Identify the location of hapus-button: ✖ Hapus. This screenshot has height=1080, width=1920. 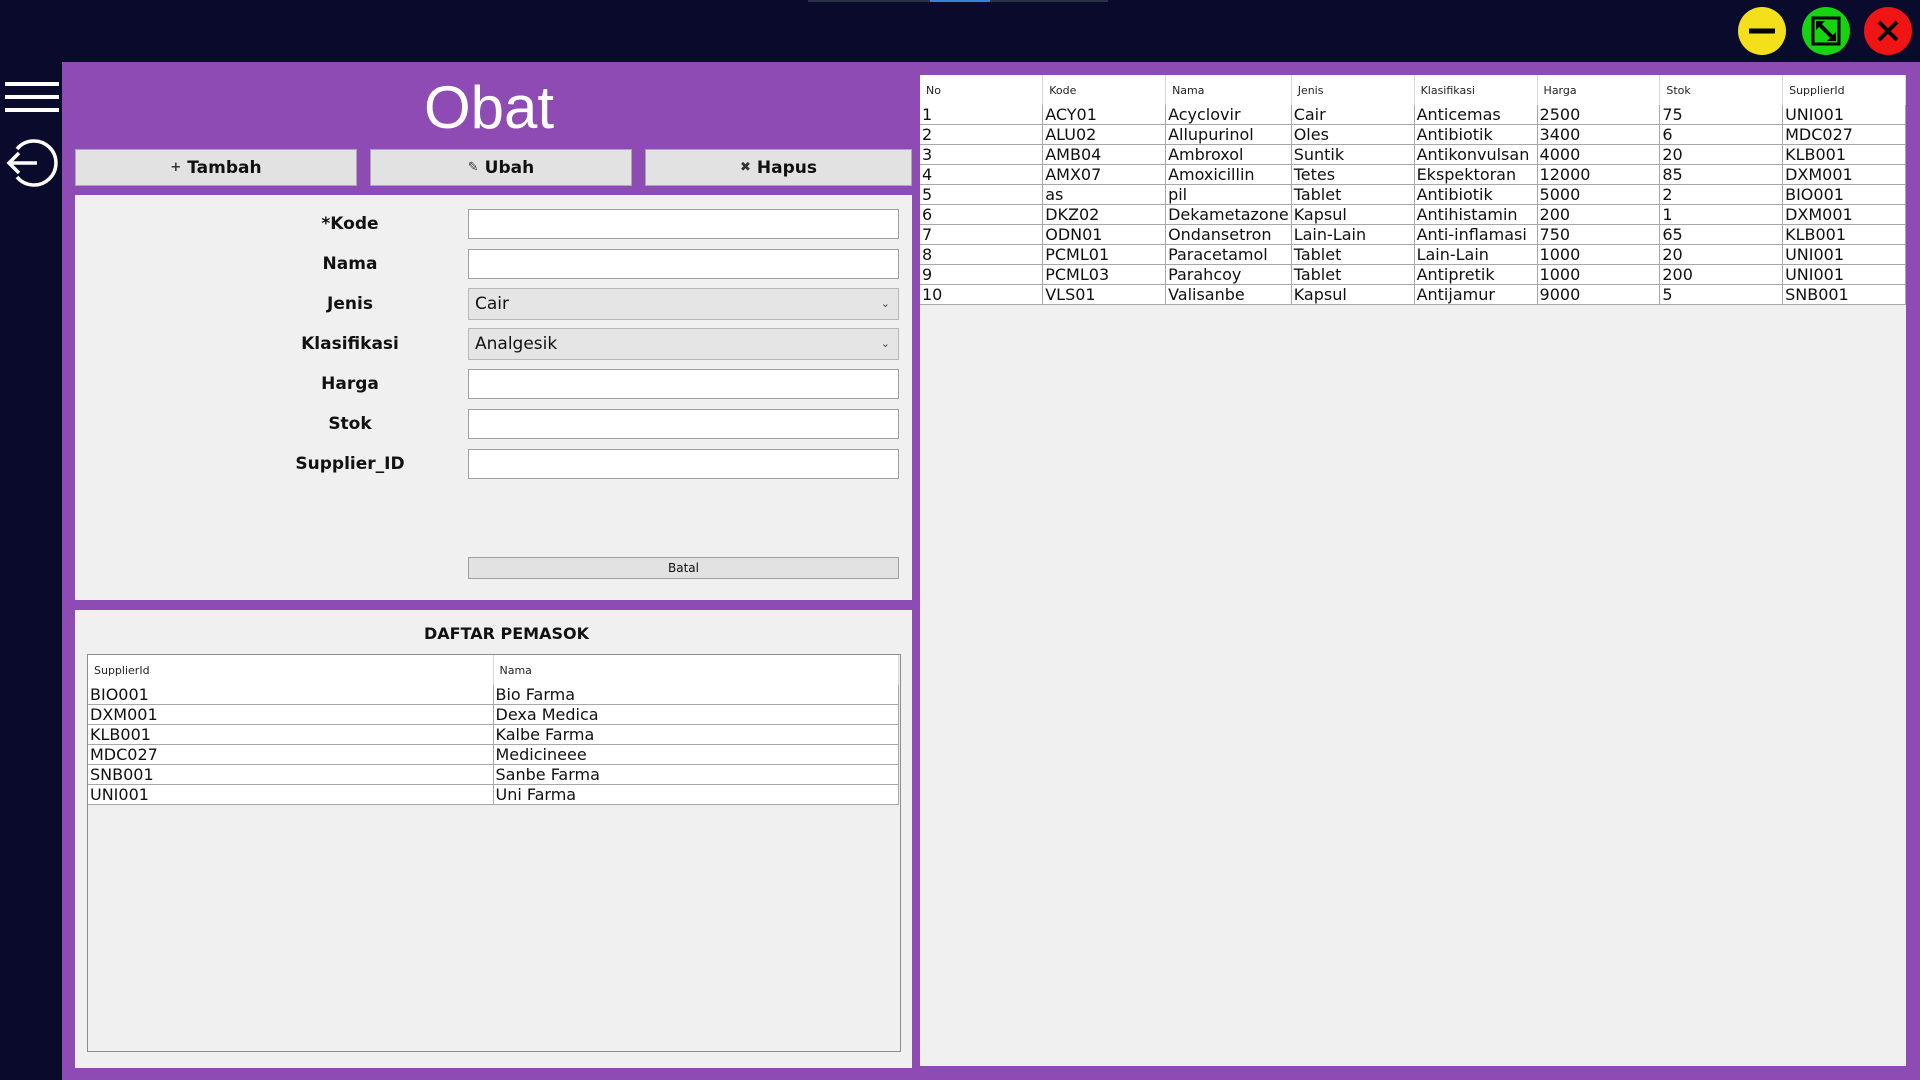
(778, 167).